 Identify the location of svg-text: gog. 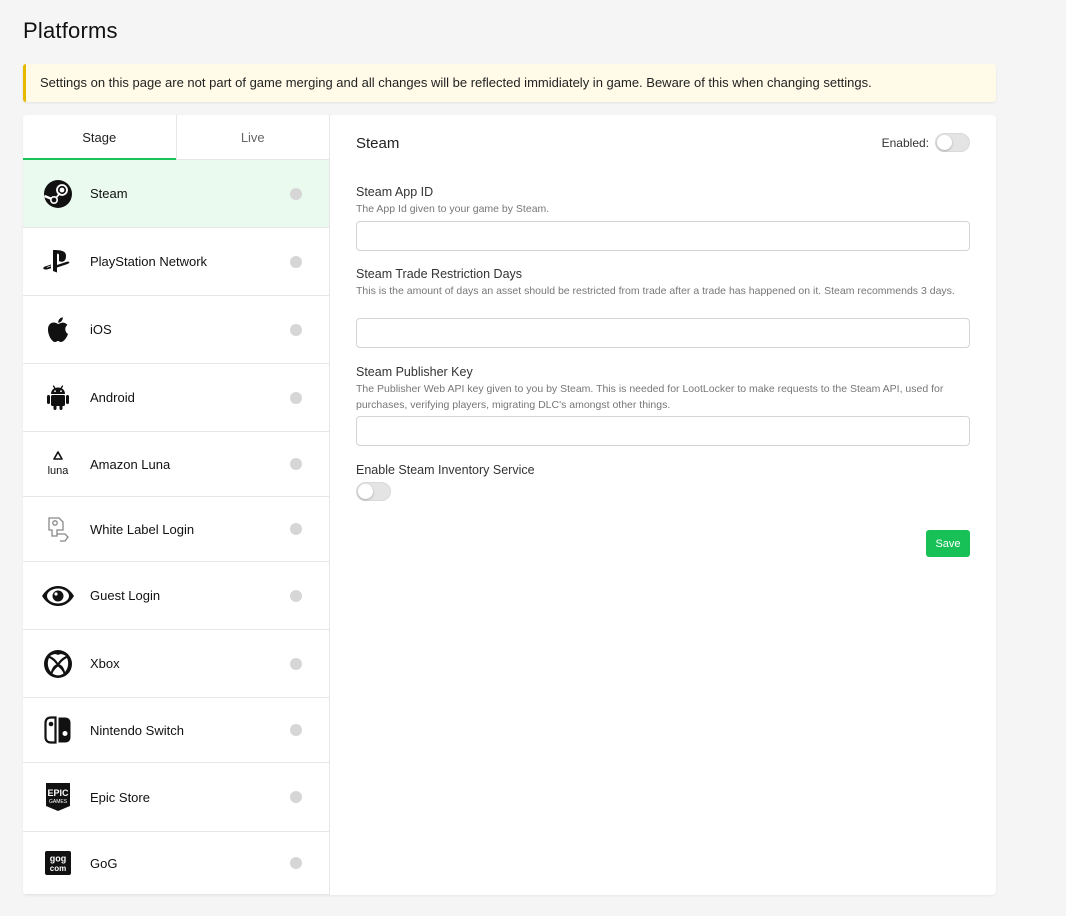
(58, 859).